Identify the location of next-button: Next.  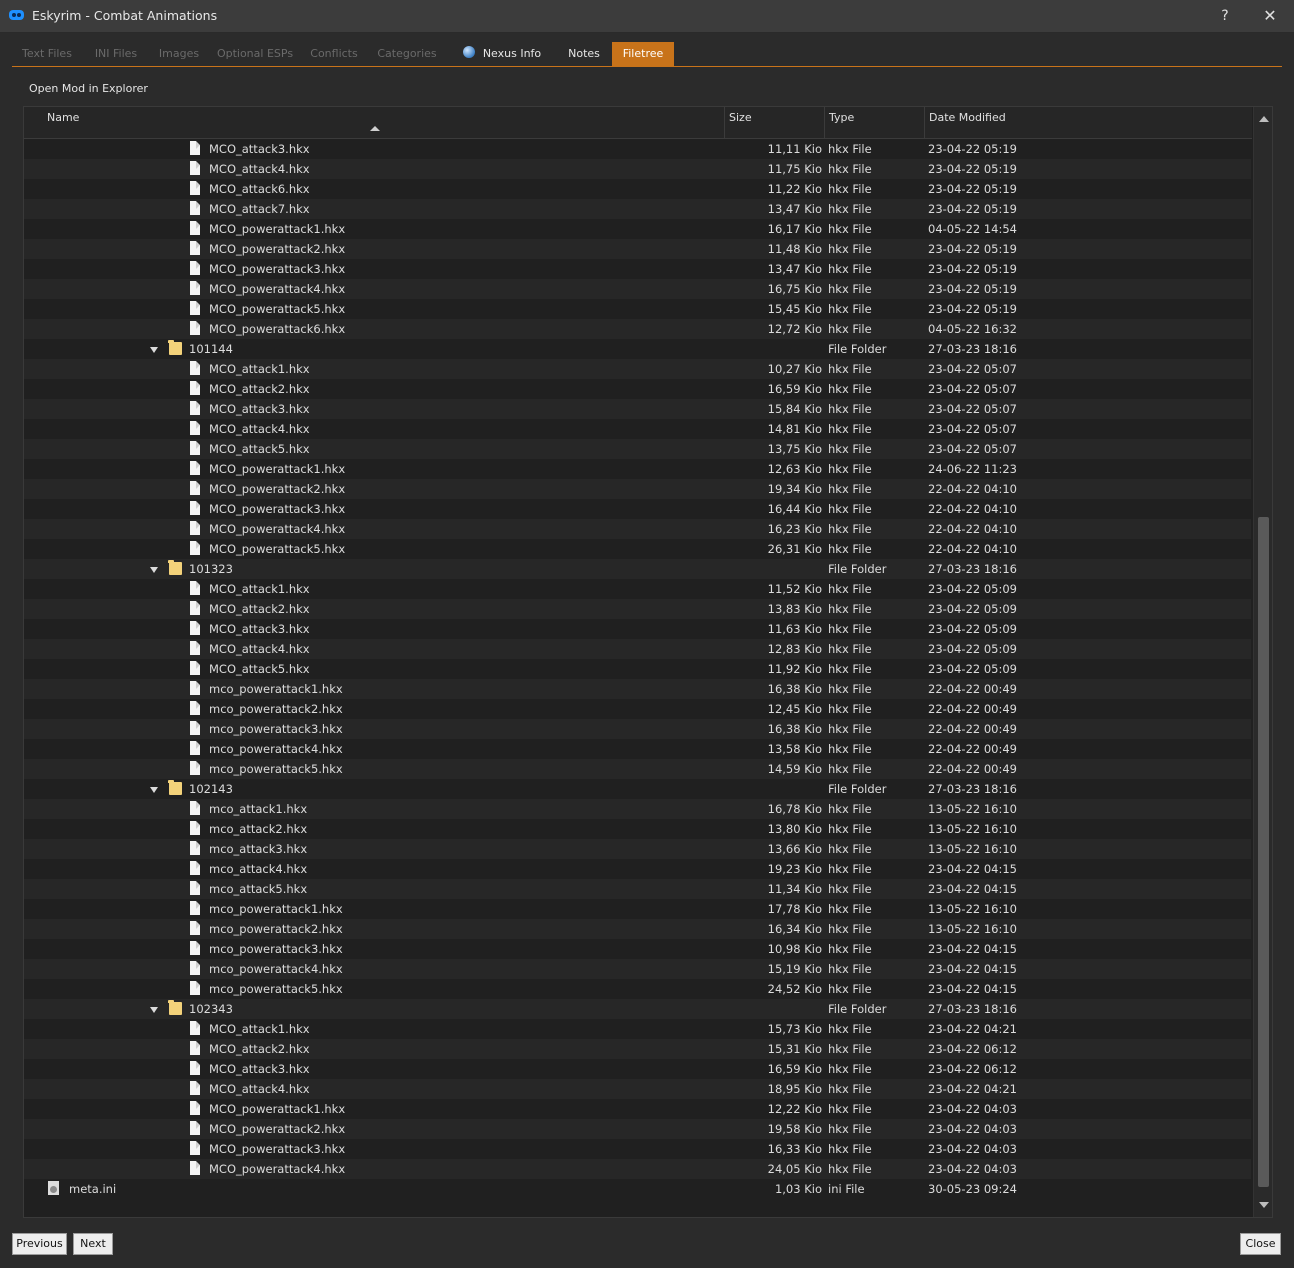
(93, 1244).